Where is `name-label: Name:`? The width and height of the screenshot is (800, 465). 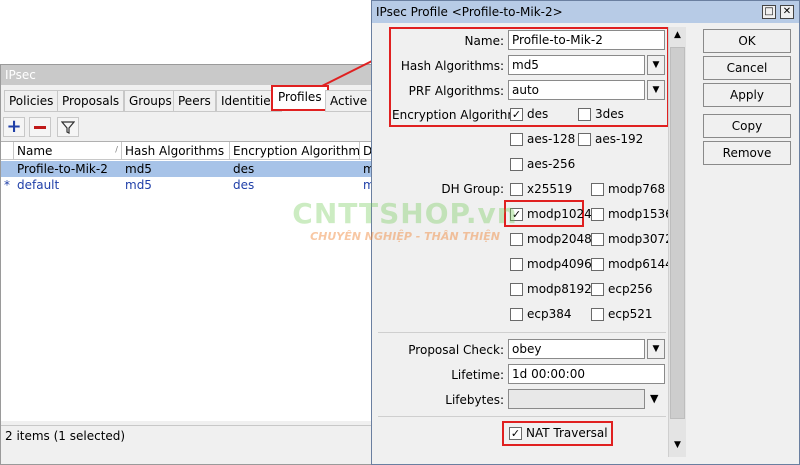
name-label: Name: is located at coordinates (484, 41).